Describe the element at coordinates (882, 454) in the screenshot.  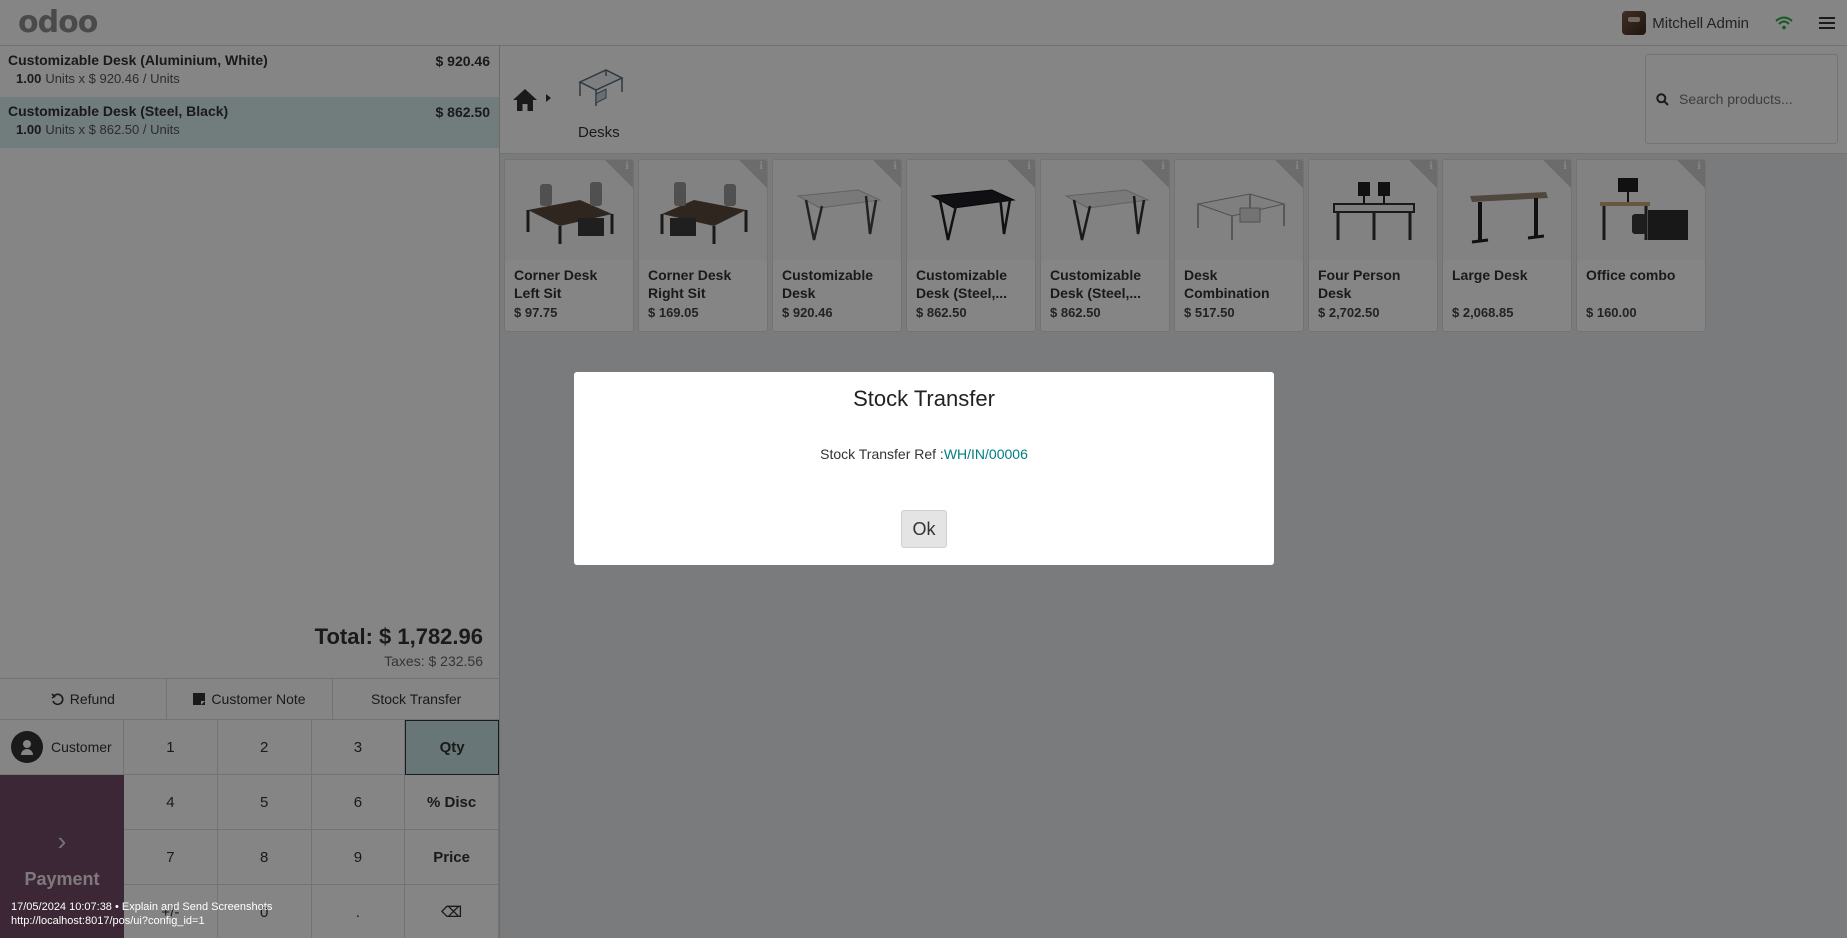
I see `stock-transfer-ref-label: Stock Transfer Ref :` at that location.